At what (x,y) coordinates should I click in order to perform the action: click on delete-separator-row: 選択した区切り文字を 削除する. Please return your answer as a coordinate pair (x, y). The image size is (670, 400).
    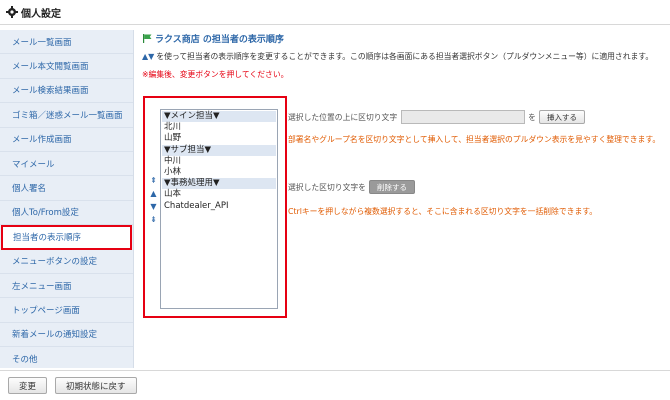
    Looking at the image, I should click on (351, 187).